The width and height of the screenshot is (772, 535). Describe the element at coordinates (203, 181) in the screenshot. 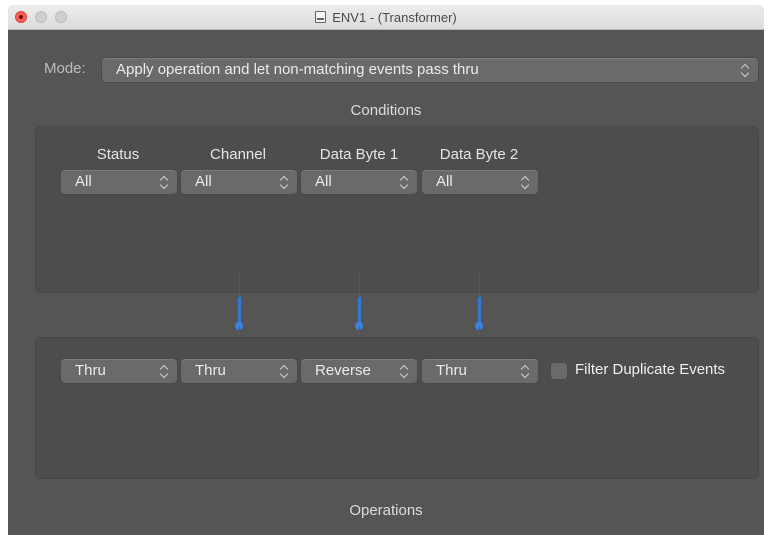

I see `channel-condition-value: All` at that location.